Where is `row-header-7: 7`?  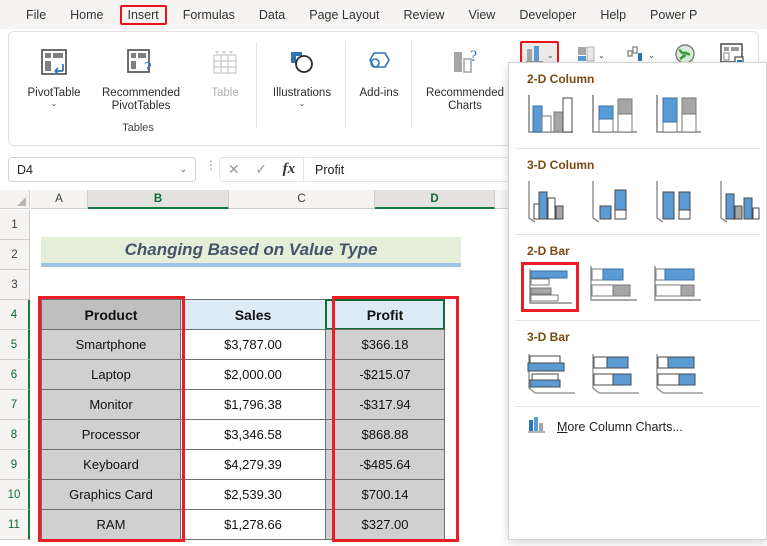 row-header-7: 7 is located at coordinates (15, 405).